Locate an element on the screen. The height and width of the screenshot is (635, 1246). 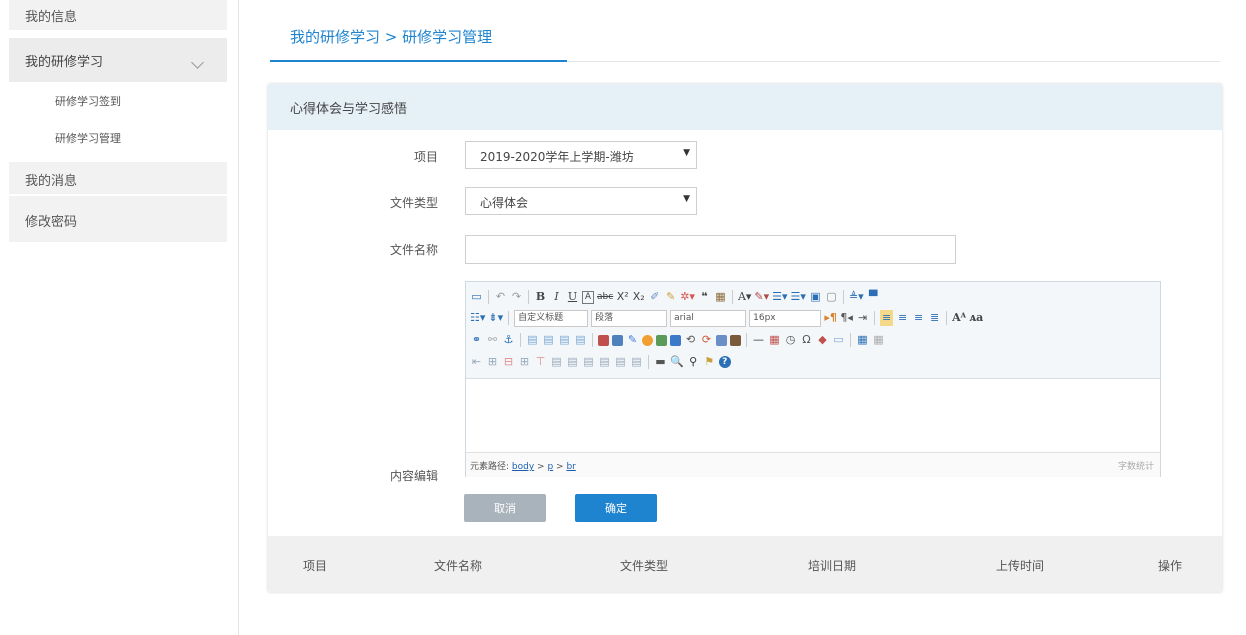
anchor-icon: ⚓ is located at coordinates (508, 340).